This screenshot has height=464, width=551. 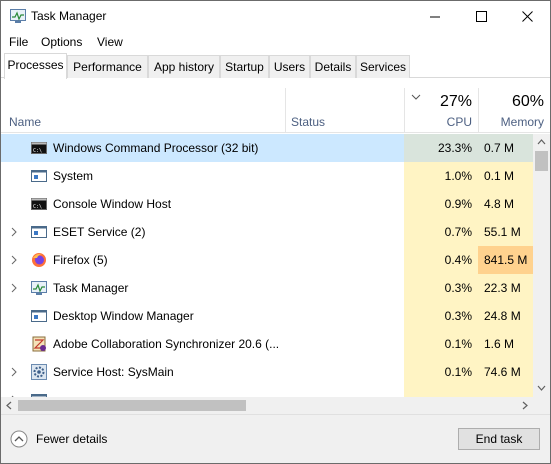 I want to click on horizontal-scrollbar, so click(x=267, y=405).